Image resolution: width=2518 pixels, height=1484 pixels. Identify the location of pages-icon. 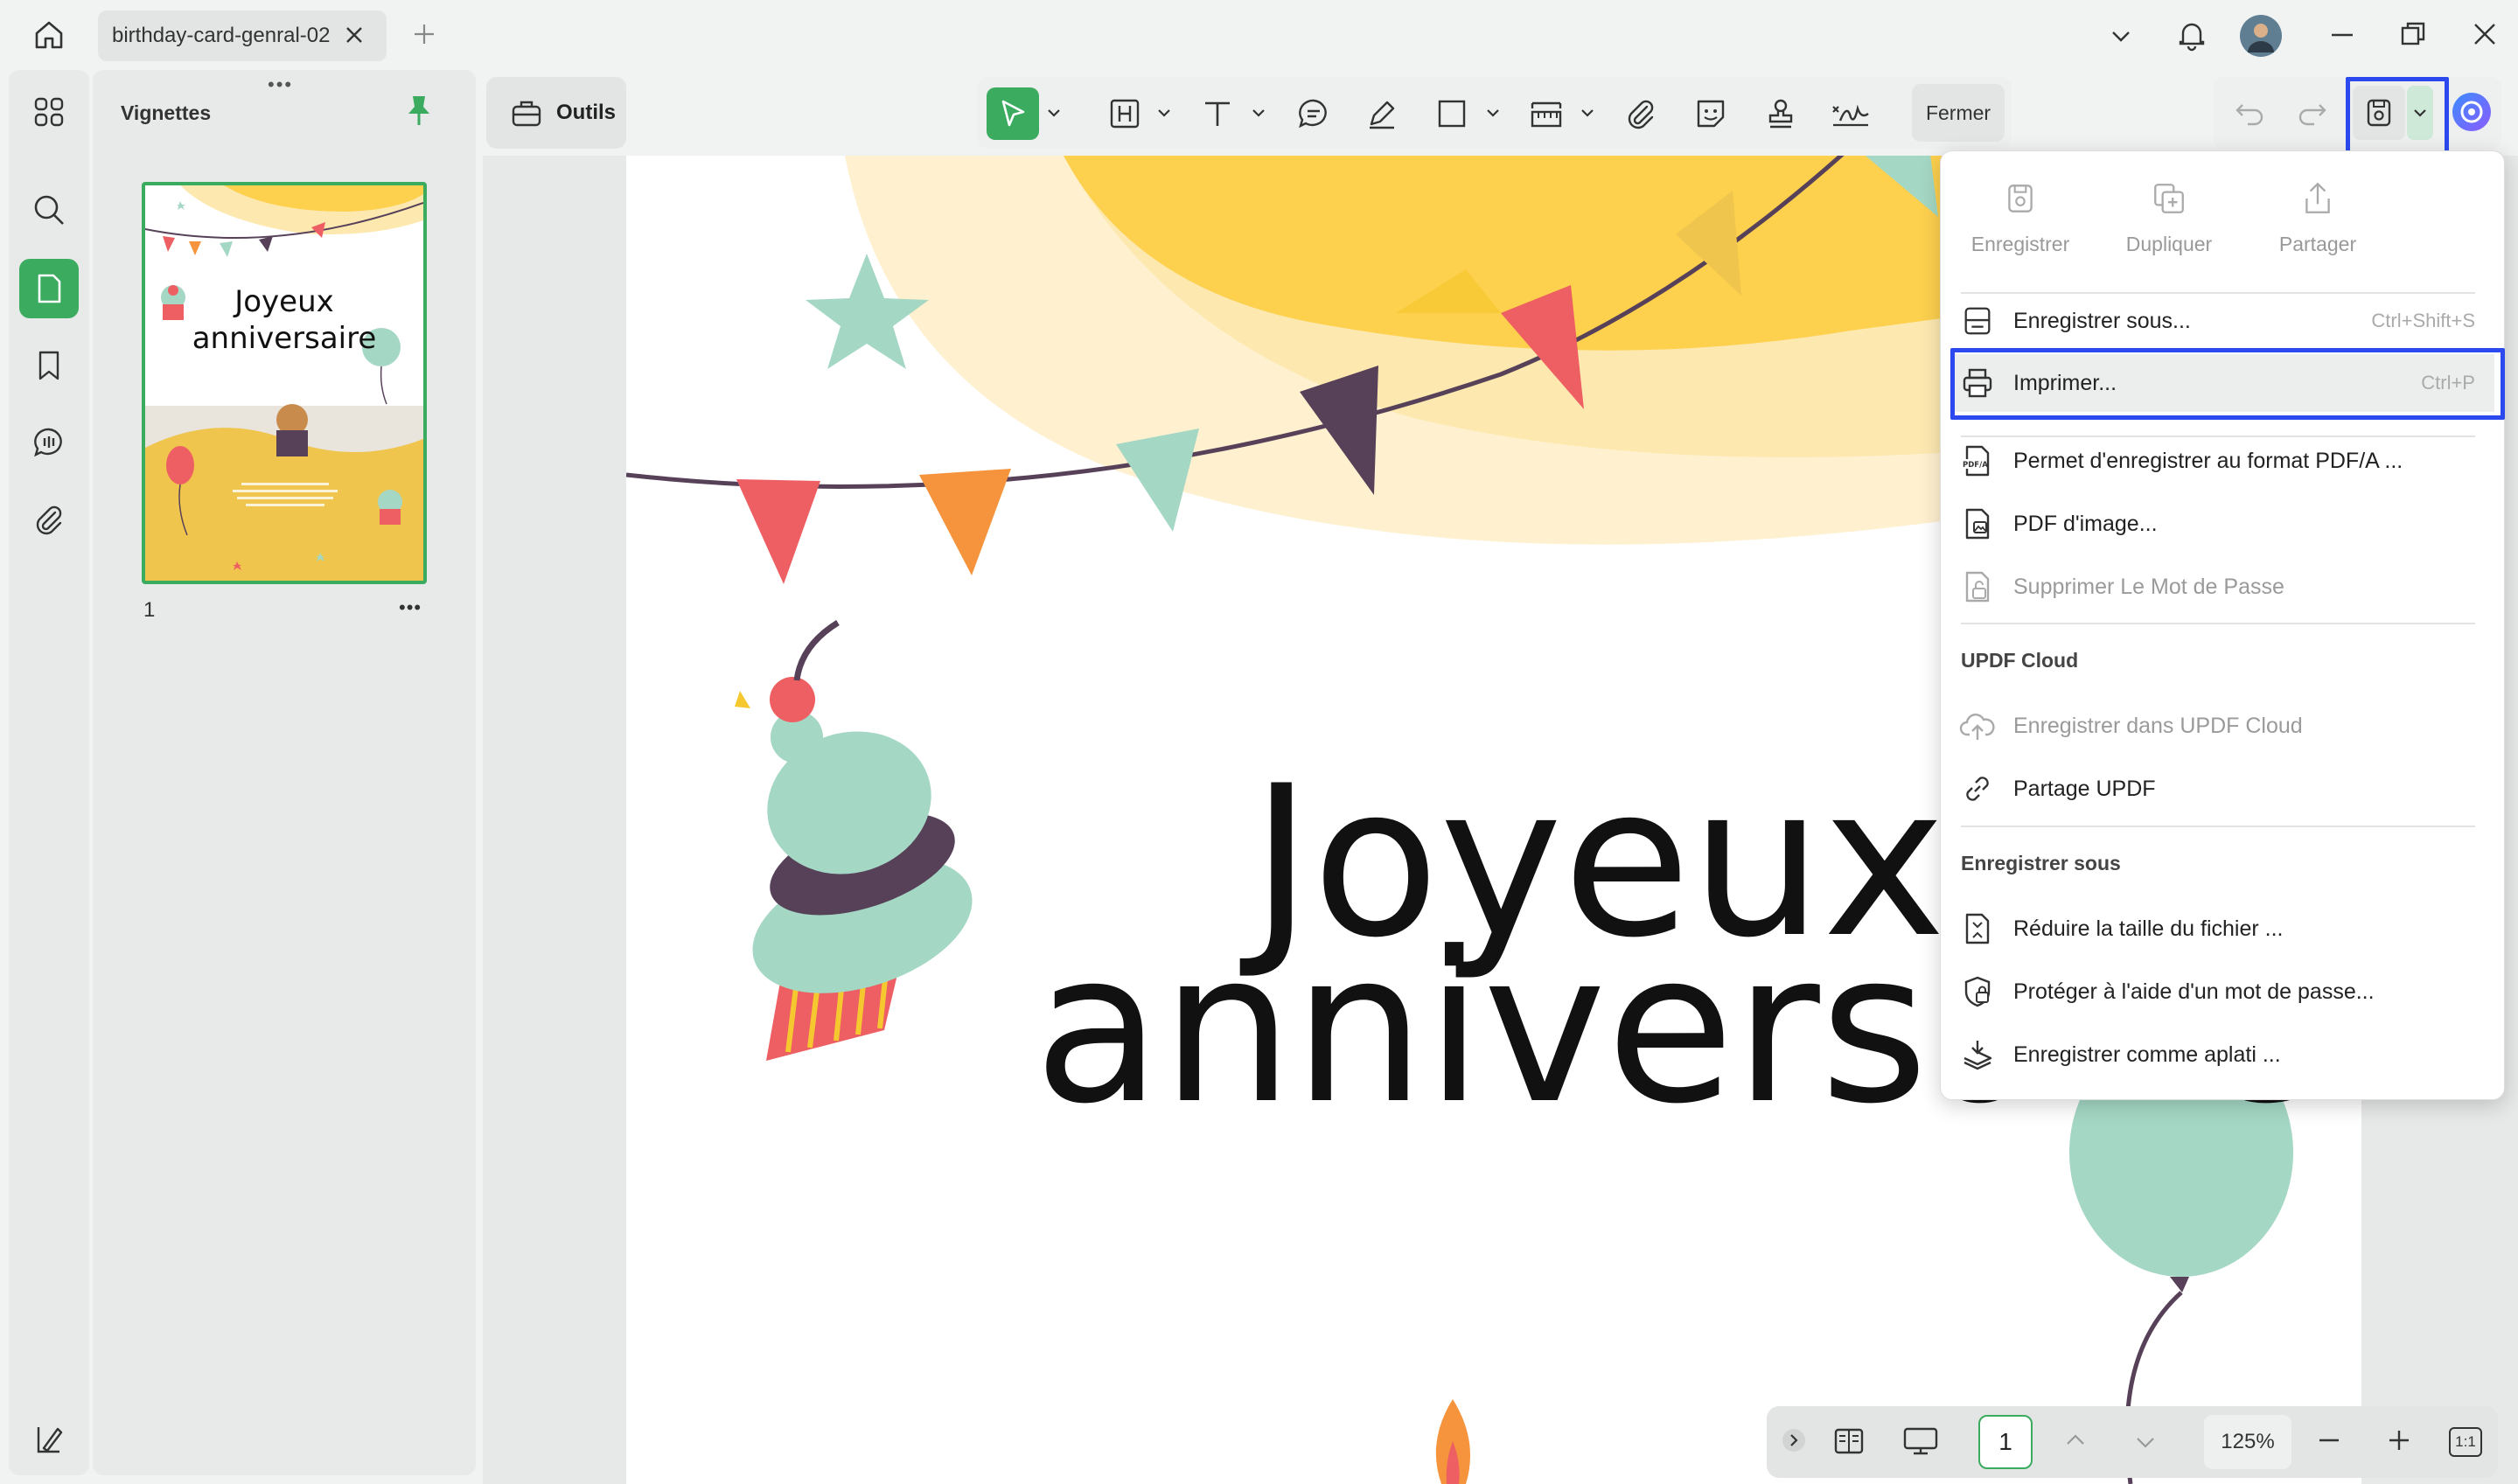
(49, 288).